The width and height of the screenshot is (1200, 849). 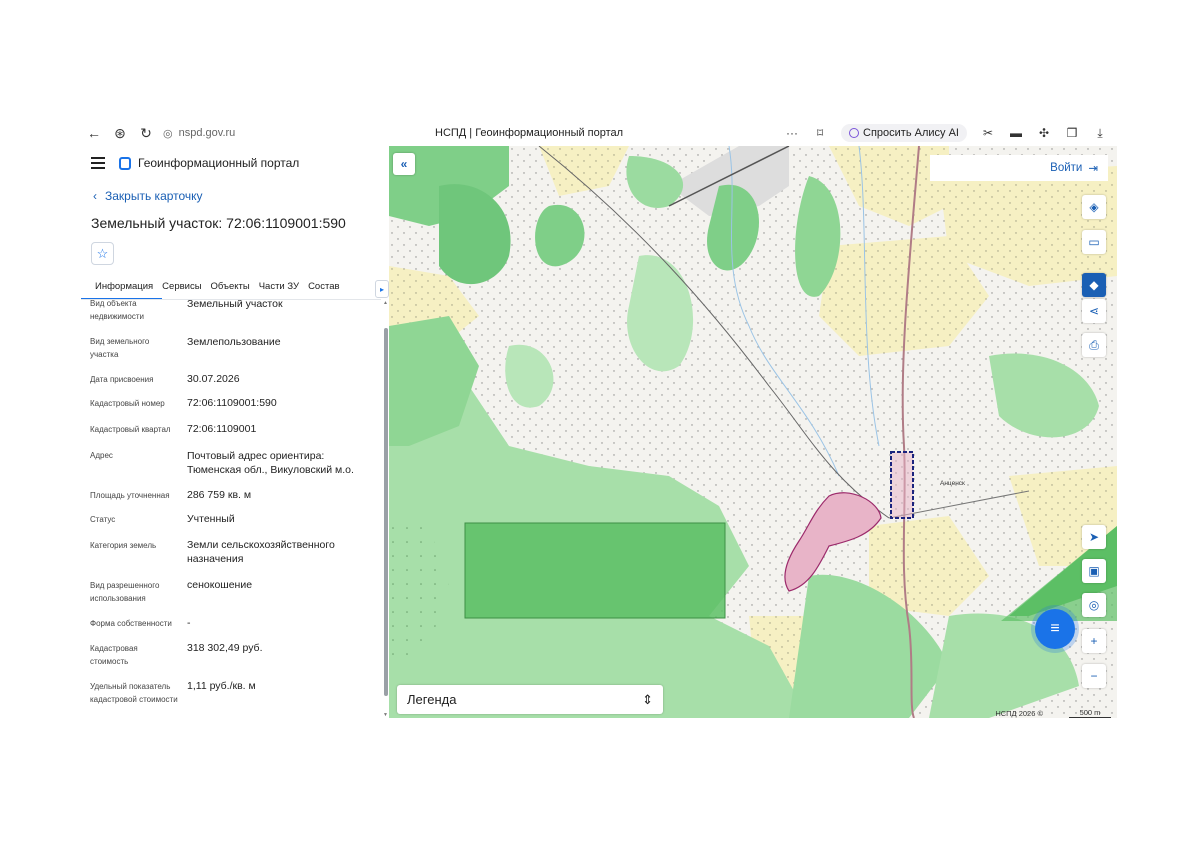 I want to click on tab-information: Информация, so click(x=122, y=290).